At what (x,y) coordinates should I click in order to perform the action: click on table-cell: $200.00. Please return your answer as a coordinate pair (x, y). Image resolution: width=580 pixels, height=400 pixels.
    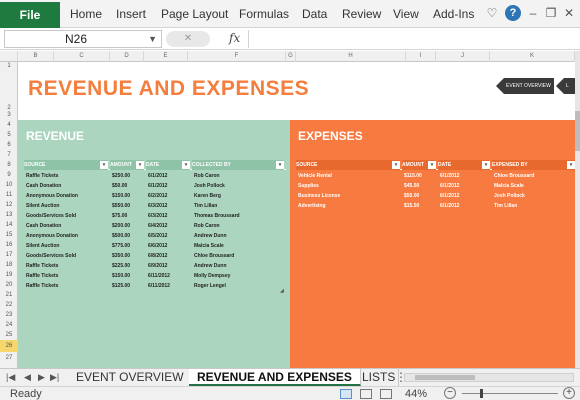
    Looking at the image, I should click on (121, 226).